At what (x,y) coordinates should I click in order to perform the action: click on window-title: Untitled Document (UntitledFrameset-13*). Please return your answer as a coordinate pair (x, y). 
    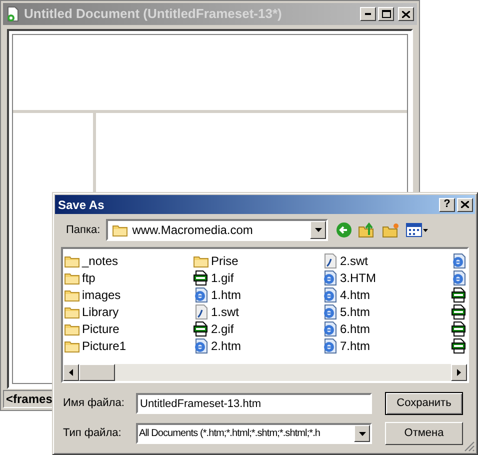
    Looking at the image, I should click on (153, 14).